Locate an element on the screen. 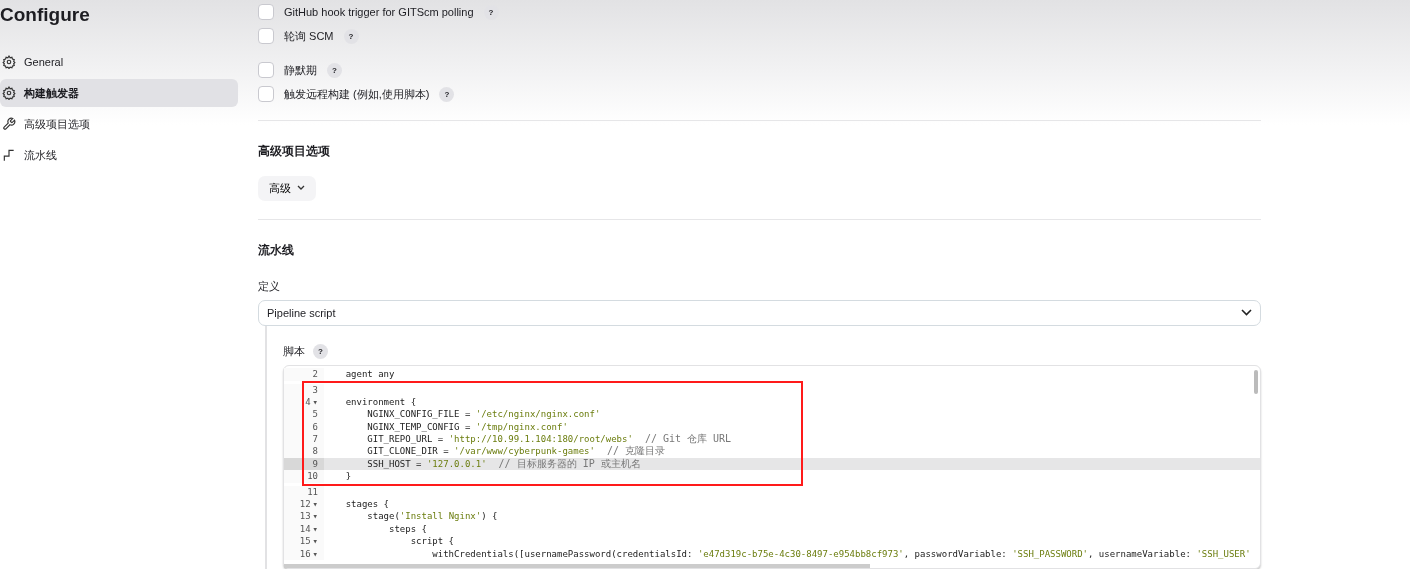  code-string: 'Install Nginx' is located at coordinates (440, 516).